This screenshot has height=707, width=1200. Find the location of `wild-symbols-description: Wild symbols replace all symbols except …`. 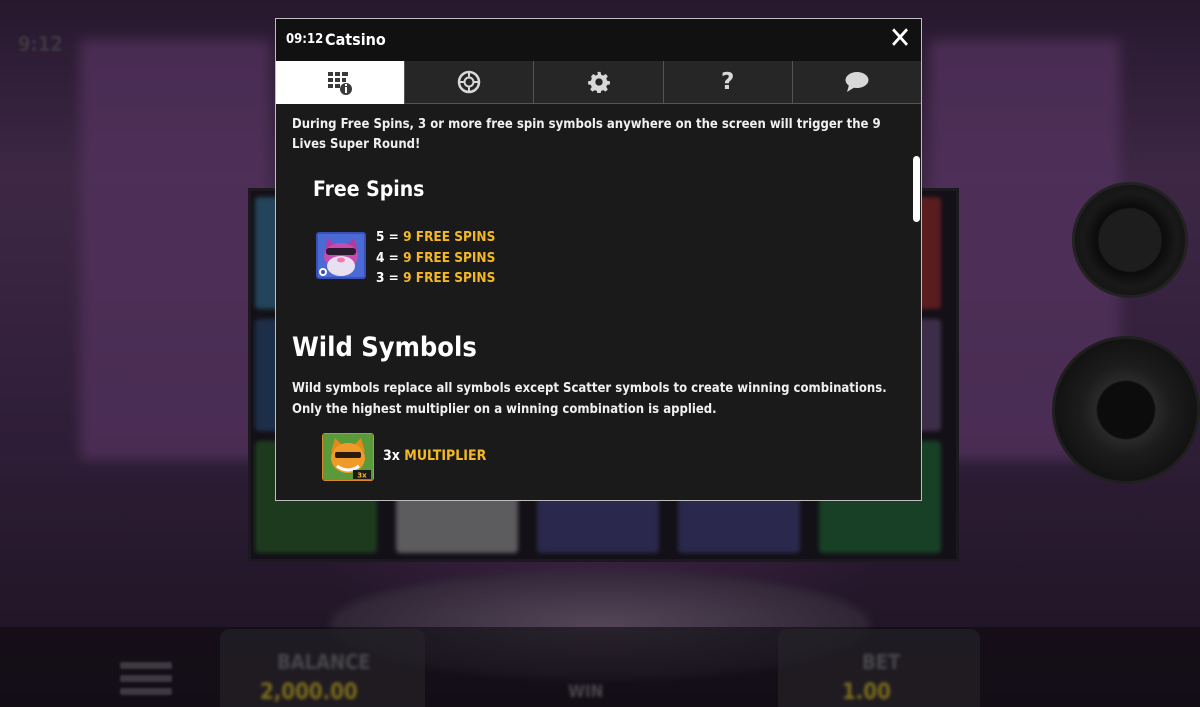

wild-symbols-description: Wild symbols replace all symbols except … is located at coordinates (589, 399).